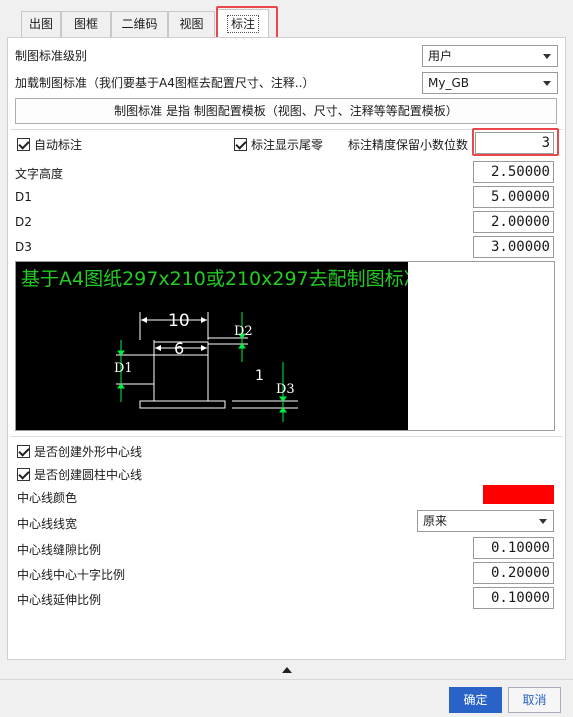  I want to click on dimension-diagram: 10 6 D2 D1 D3 1, so click(206, 366).